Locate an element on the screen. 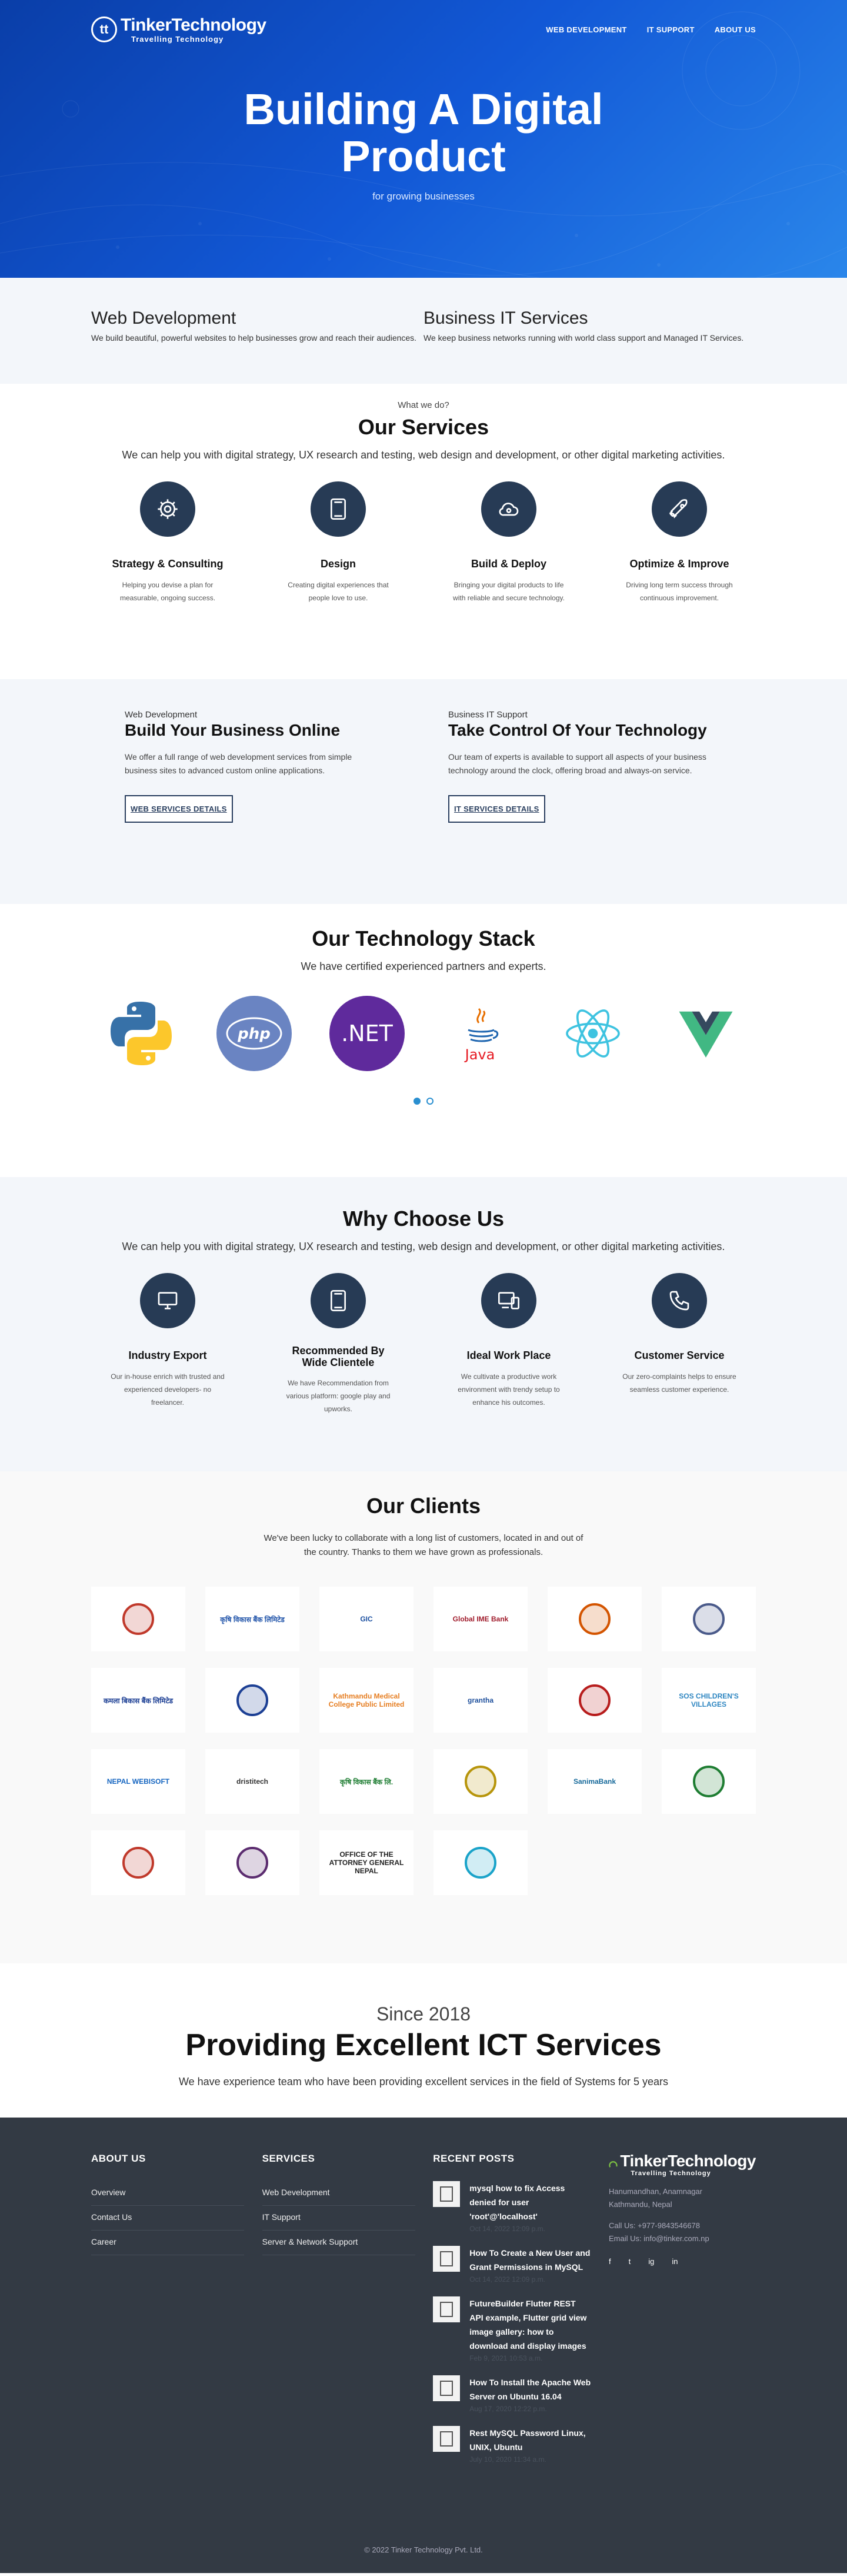 The width and height of the screenshot is (847, 2576). facebook-icon: f is located at coordinates (610, 2261).